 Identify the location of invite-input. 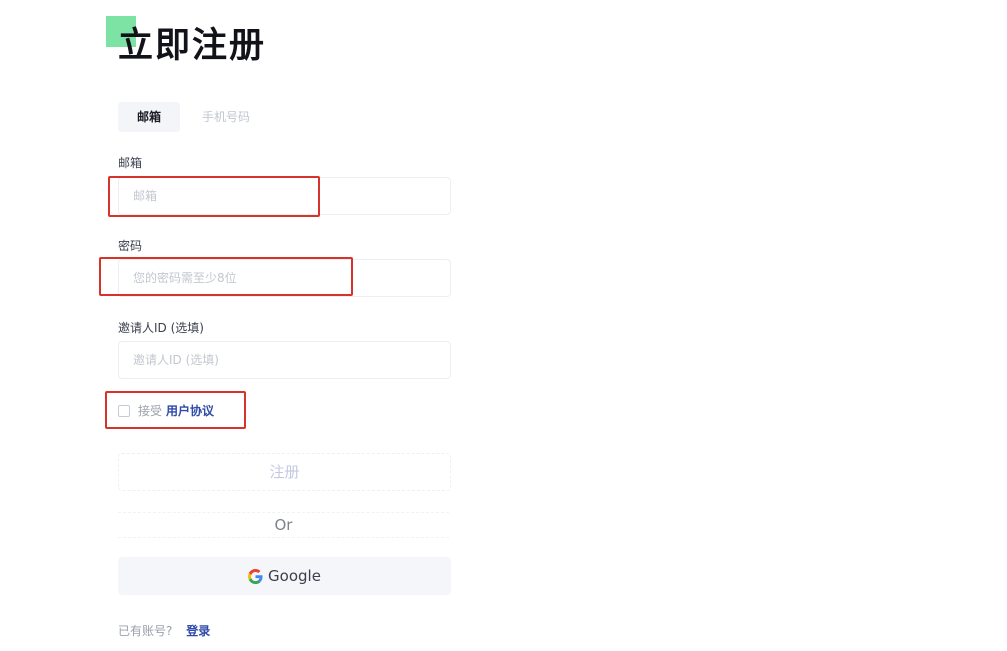
(284, 360).